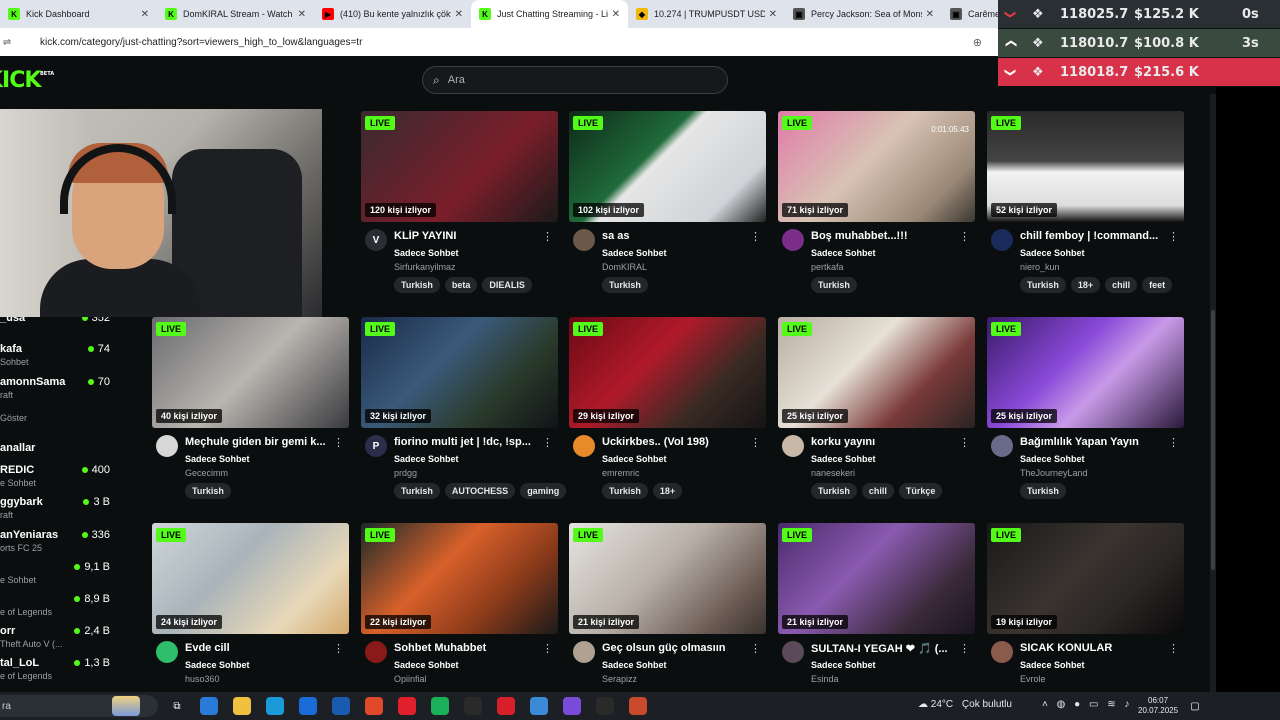 The width and height of the screenshot is (1280, 720). What do you see at coordinates (971, 14) in the screenshot?
I see `browser-tab: ▣Carême 1. Sezon✕` at bounding box center [971, 14].